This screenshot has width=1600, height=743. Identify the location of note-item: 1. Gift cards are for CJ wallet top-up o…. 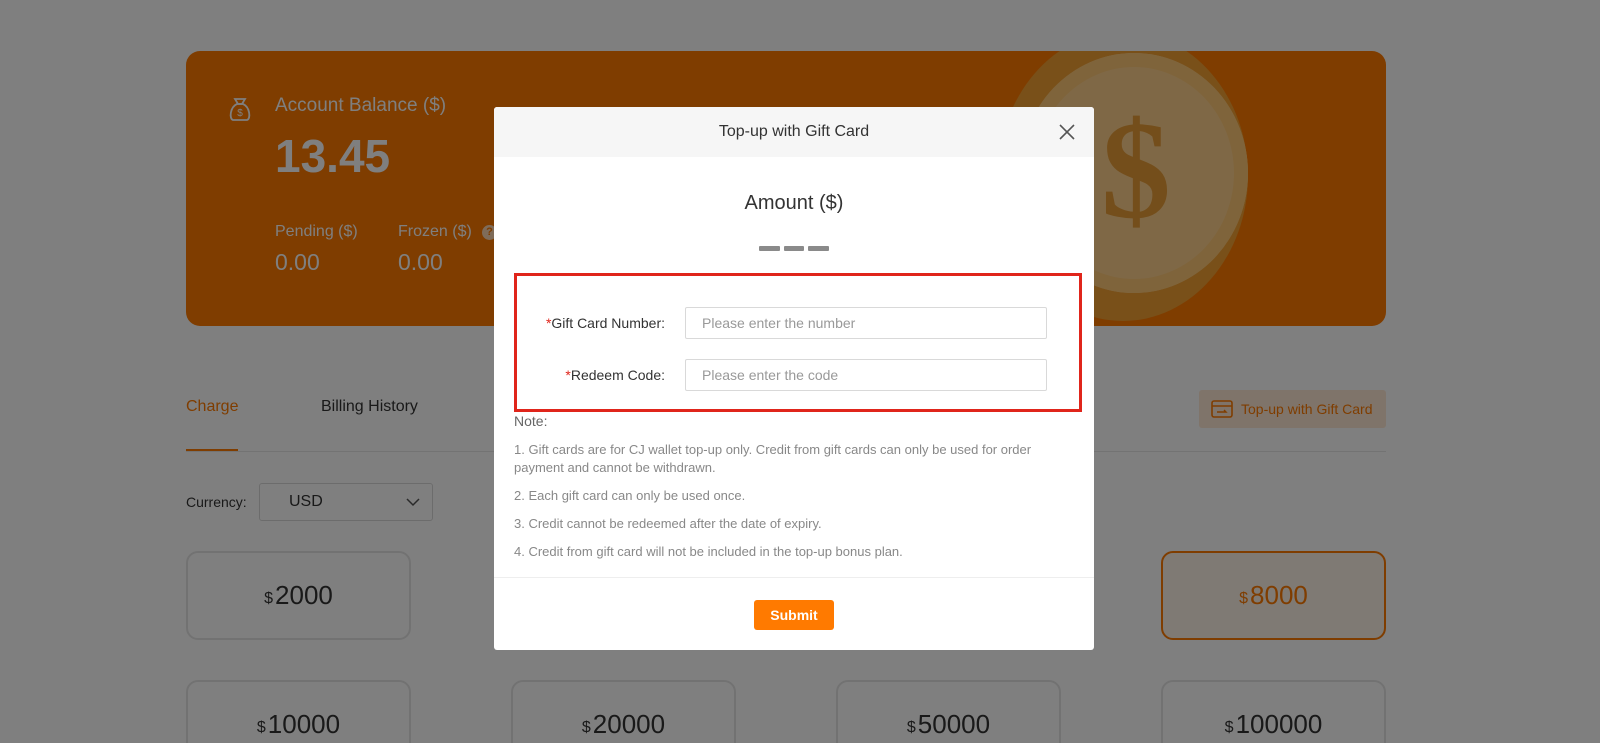
(773, 458).